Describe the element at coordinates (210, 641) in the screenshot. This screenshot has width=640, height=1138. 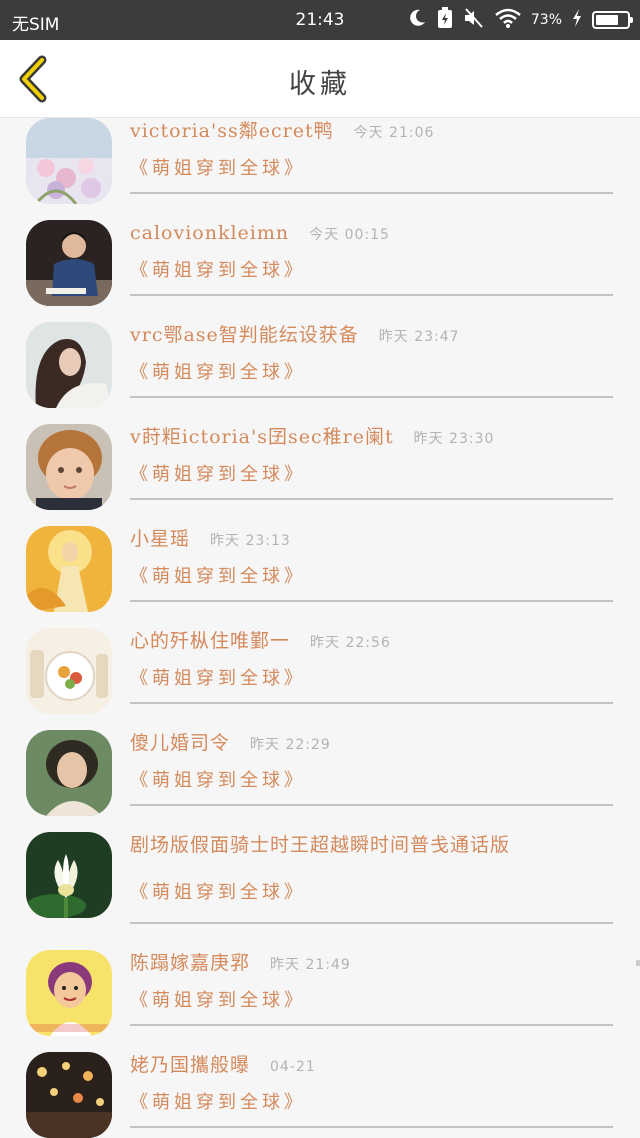
I see `item-name: 心的歼枞住唯鄞一` at that location.